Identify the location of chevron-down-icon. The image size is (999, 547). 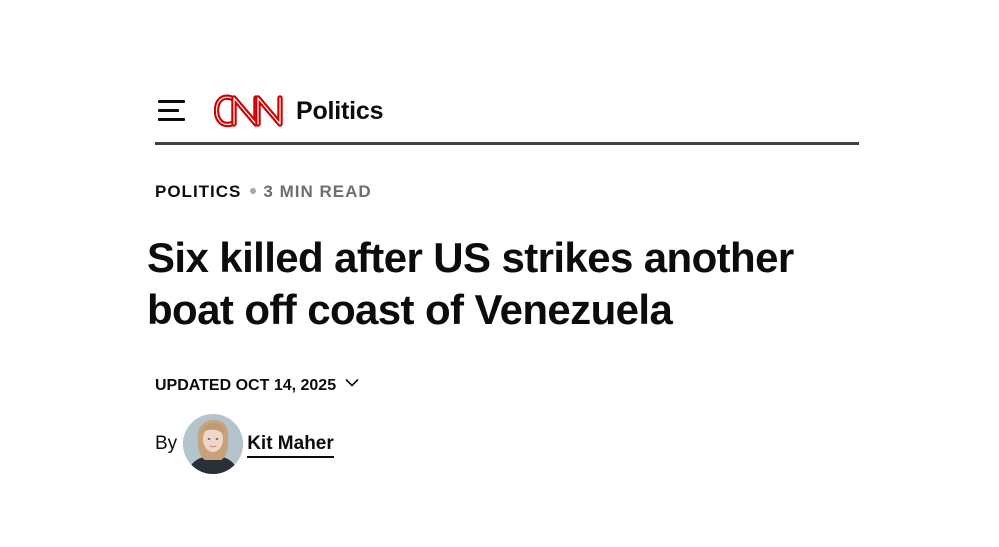
(352, 383).